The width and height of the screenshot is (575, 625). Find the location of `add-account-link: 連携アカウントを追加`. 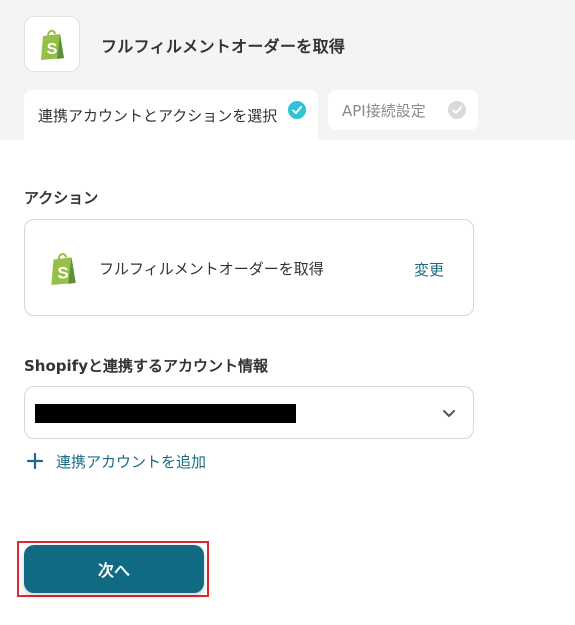

add-account-link: 連携アカウントを追加 is located at coordinates (116, 461).